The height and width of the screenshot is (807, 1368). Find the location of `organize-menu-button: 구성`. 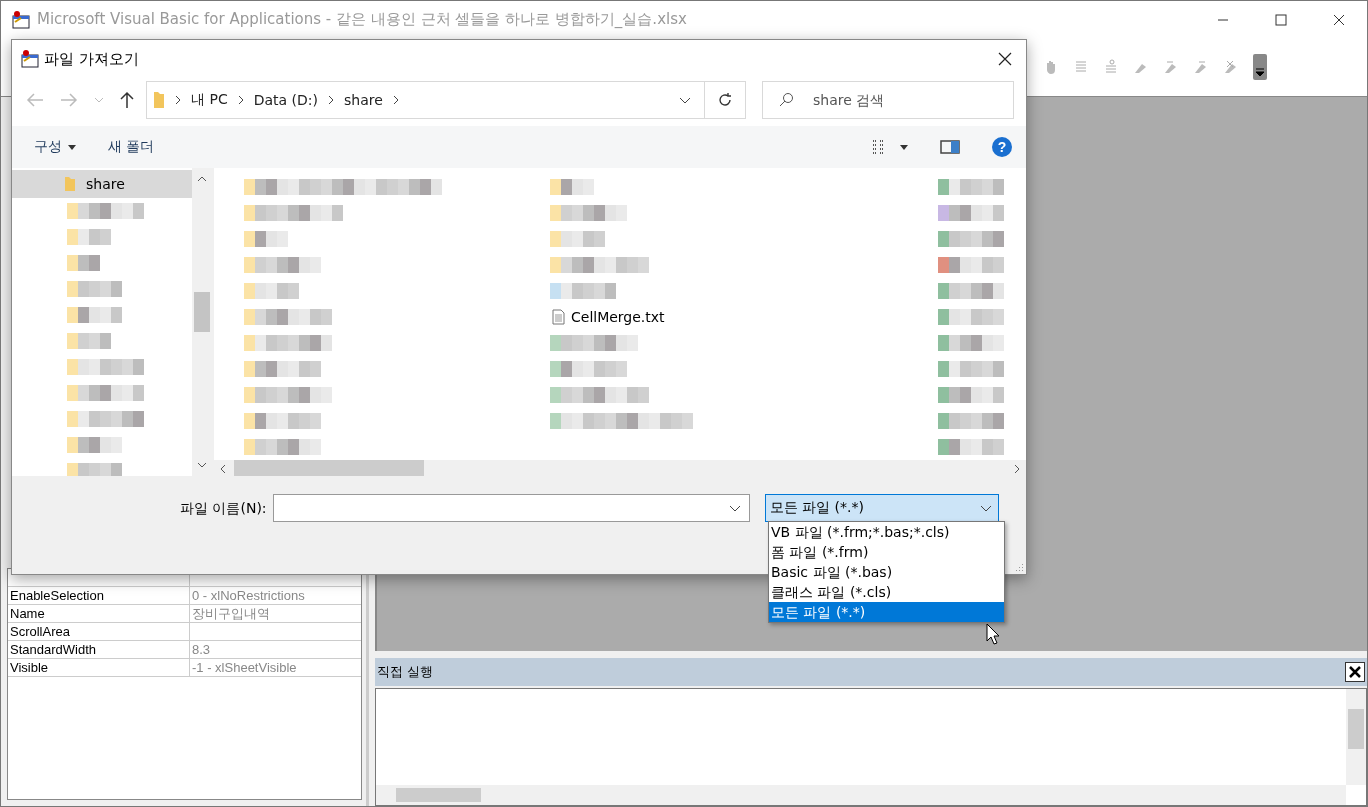

organize-menu-button: 구성 is located at coordinates (55, 147).